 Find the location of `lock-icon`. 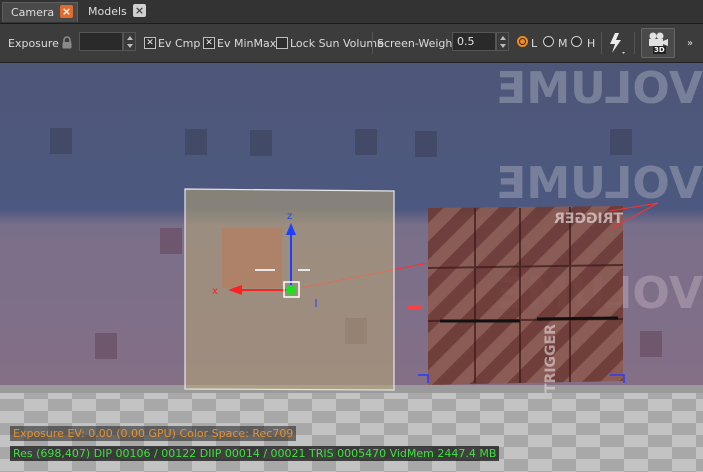

lock-icon is located at coordinates (67, 42).